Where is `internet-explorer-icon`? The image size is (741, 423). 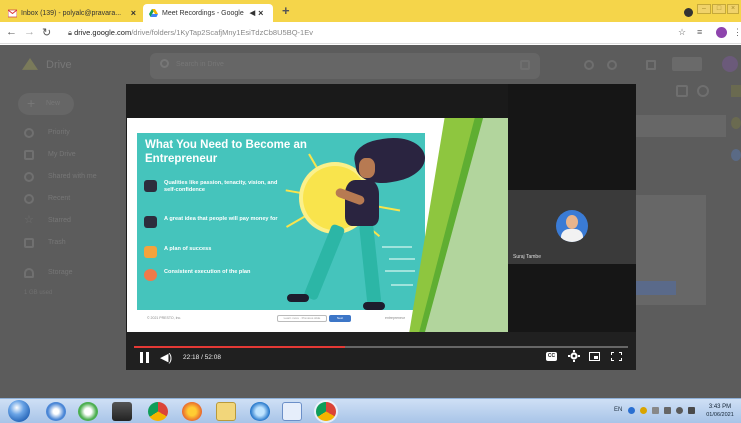
internet-explorer-icon is located at coordinates (260, 411).